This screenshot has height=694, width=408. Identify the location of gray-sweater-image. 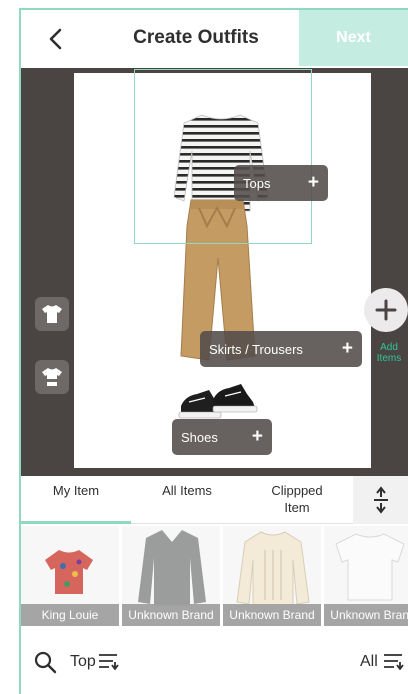
(172, 568).